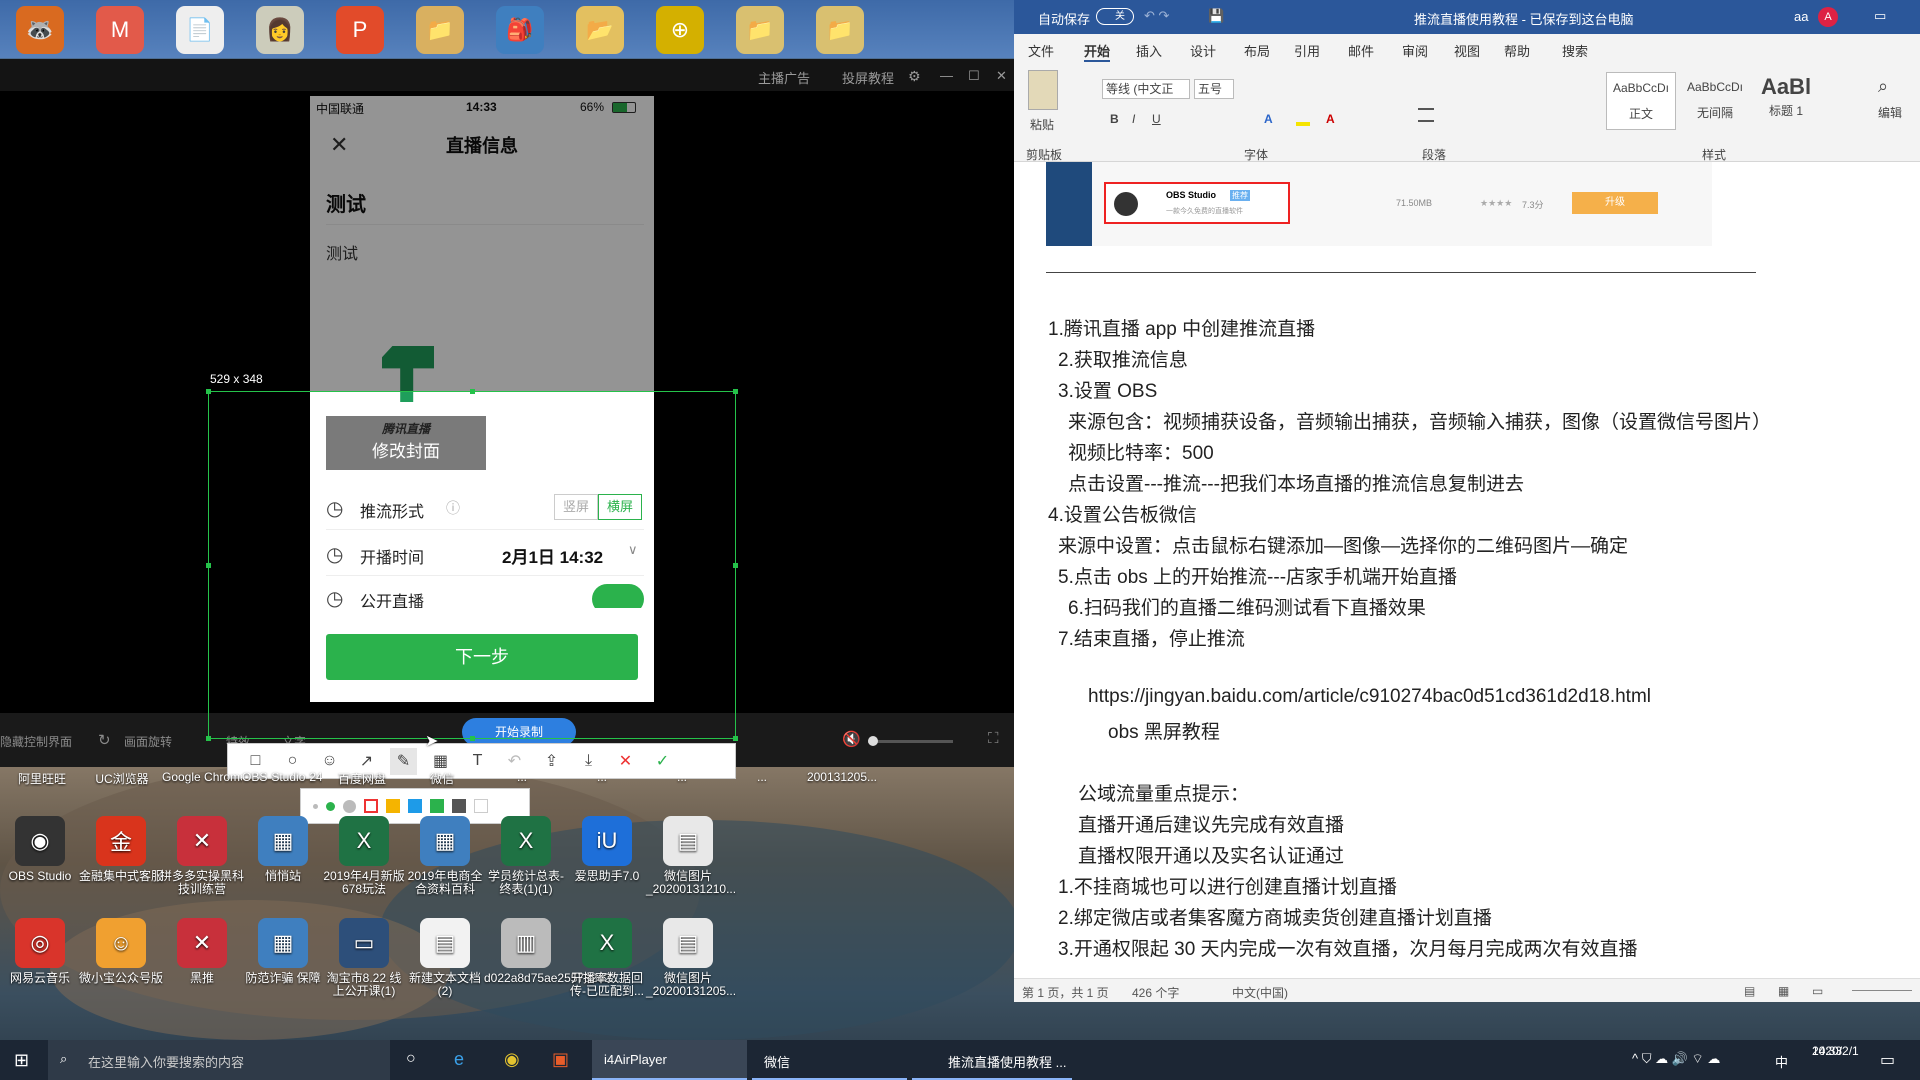  I want to click on desktop-icon: ☺ 微小宝公众号版, so click(121, 951).